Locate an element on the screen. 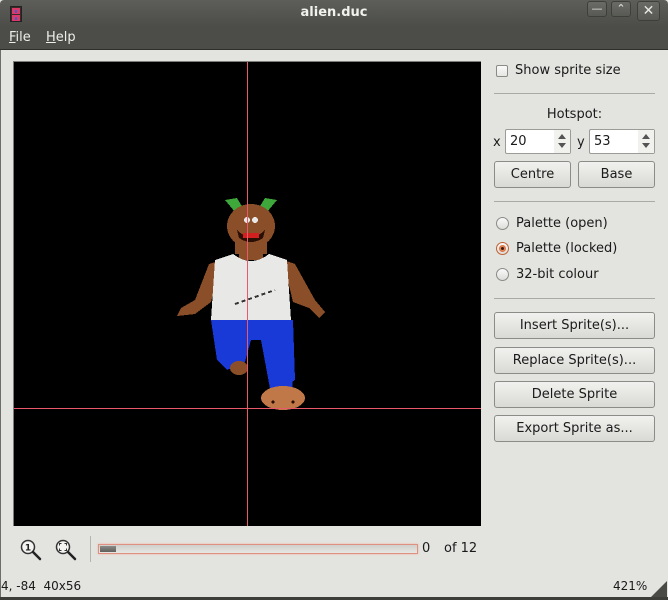 Image resolution: width=668 pixels, height=600 pixels. menu-file: File is located at coordinates (20, 37).